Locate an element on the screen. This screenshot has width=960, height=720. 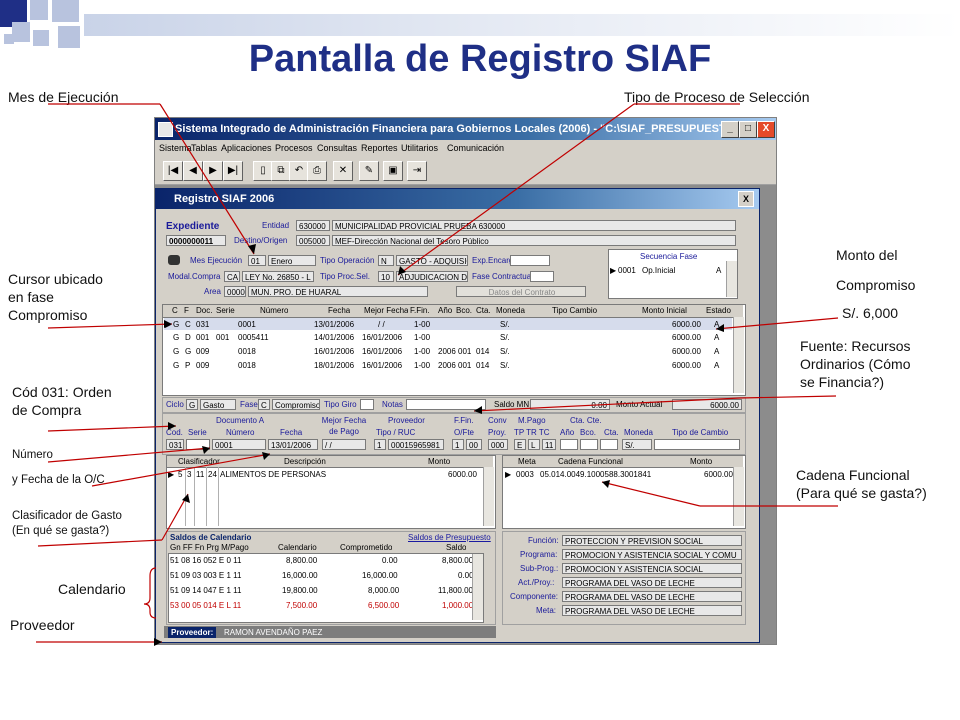
line-fuente is located at coordinates (788, 397).